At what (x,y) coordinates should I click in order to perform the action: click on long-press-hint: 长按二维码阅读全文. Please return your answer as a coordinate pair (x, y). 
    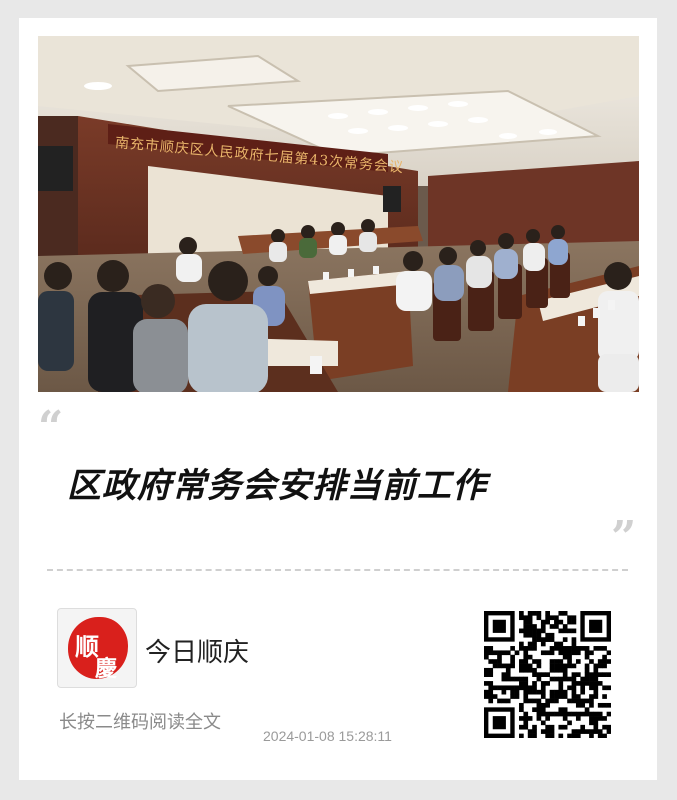
    Looking at the image, I should click on (140, 722).